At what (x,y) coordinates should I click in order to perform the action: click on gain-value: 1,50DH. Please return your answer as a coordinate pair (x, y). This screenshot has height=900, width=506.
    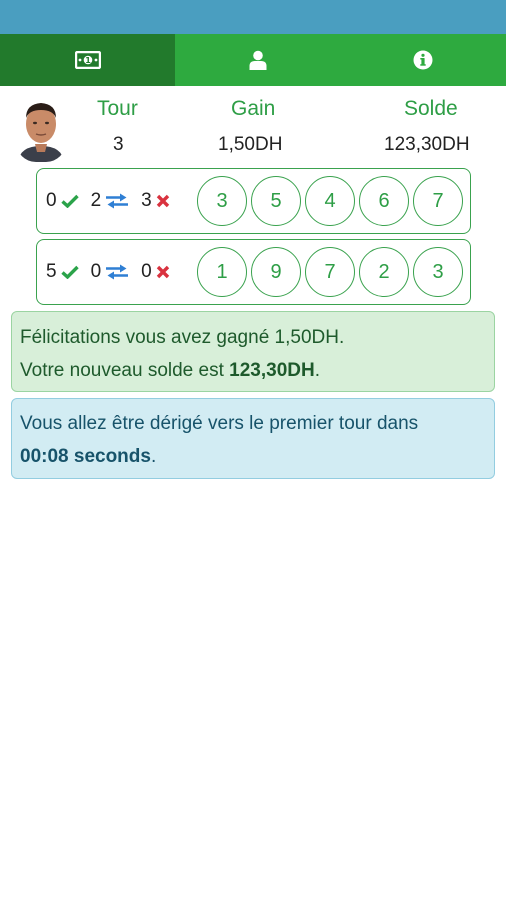
    Looking at the image, I should click on (250, 144).